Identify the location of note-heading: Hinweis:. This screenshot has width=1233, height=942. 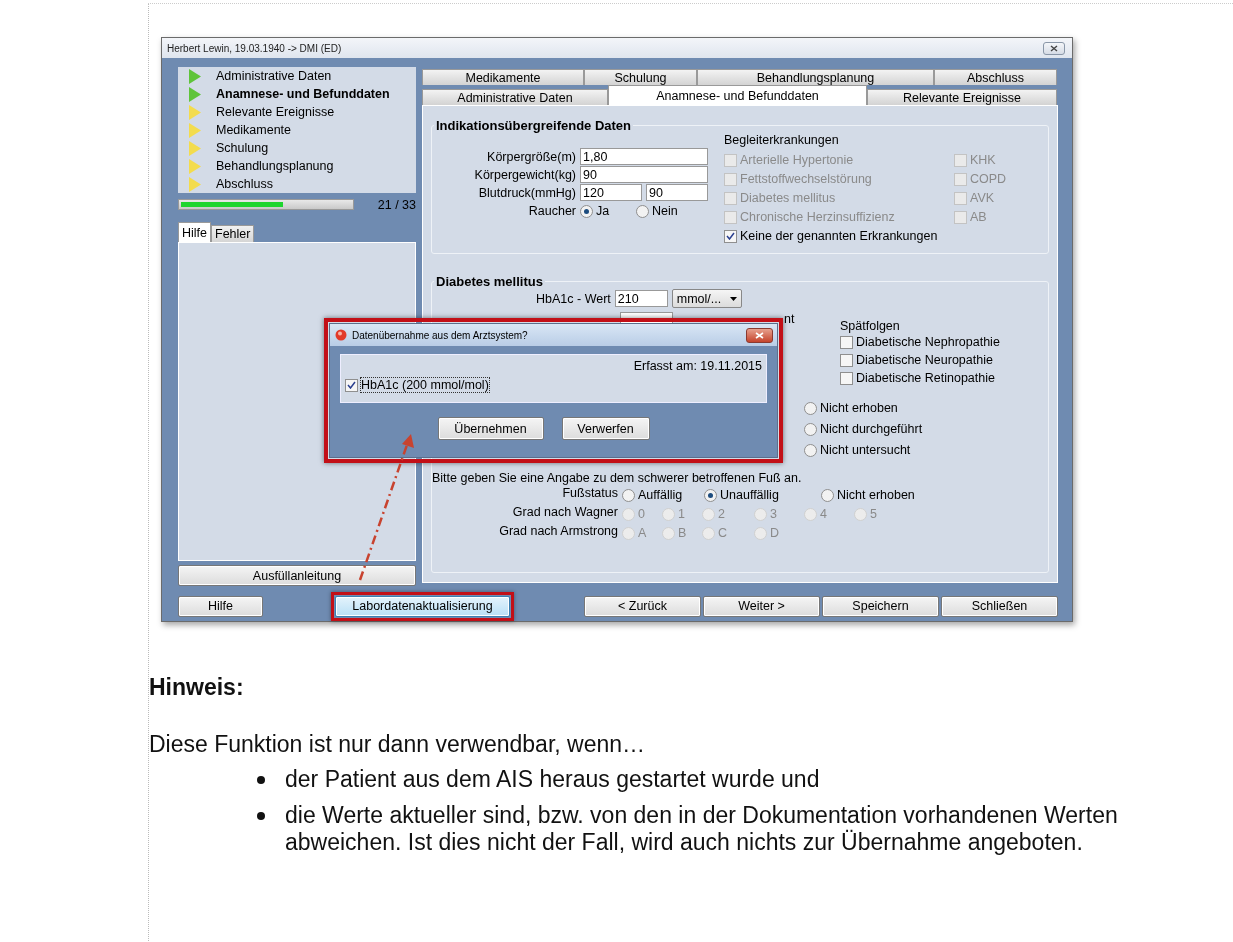
(197, 687).